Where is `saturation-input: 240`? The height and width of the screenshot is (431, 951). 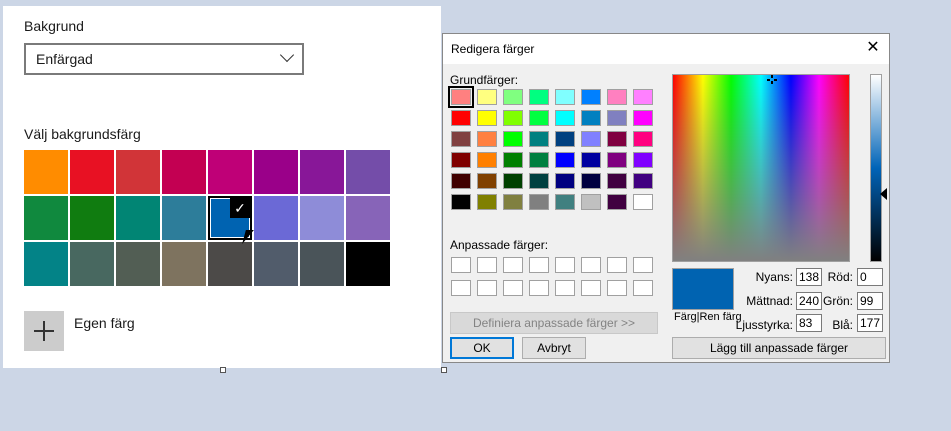
saturation-input: 240 is located at coordinates (809, 301).